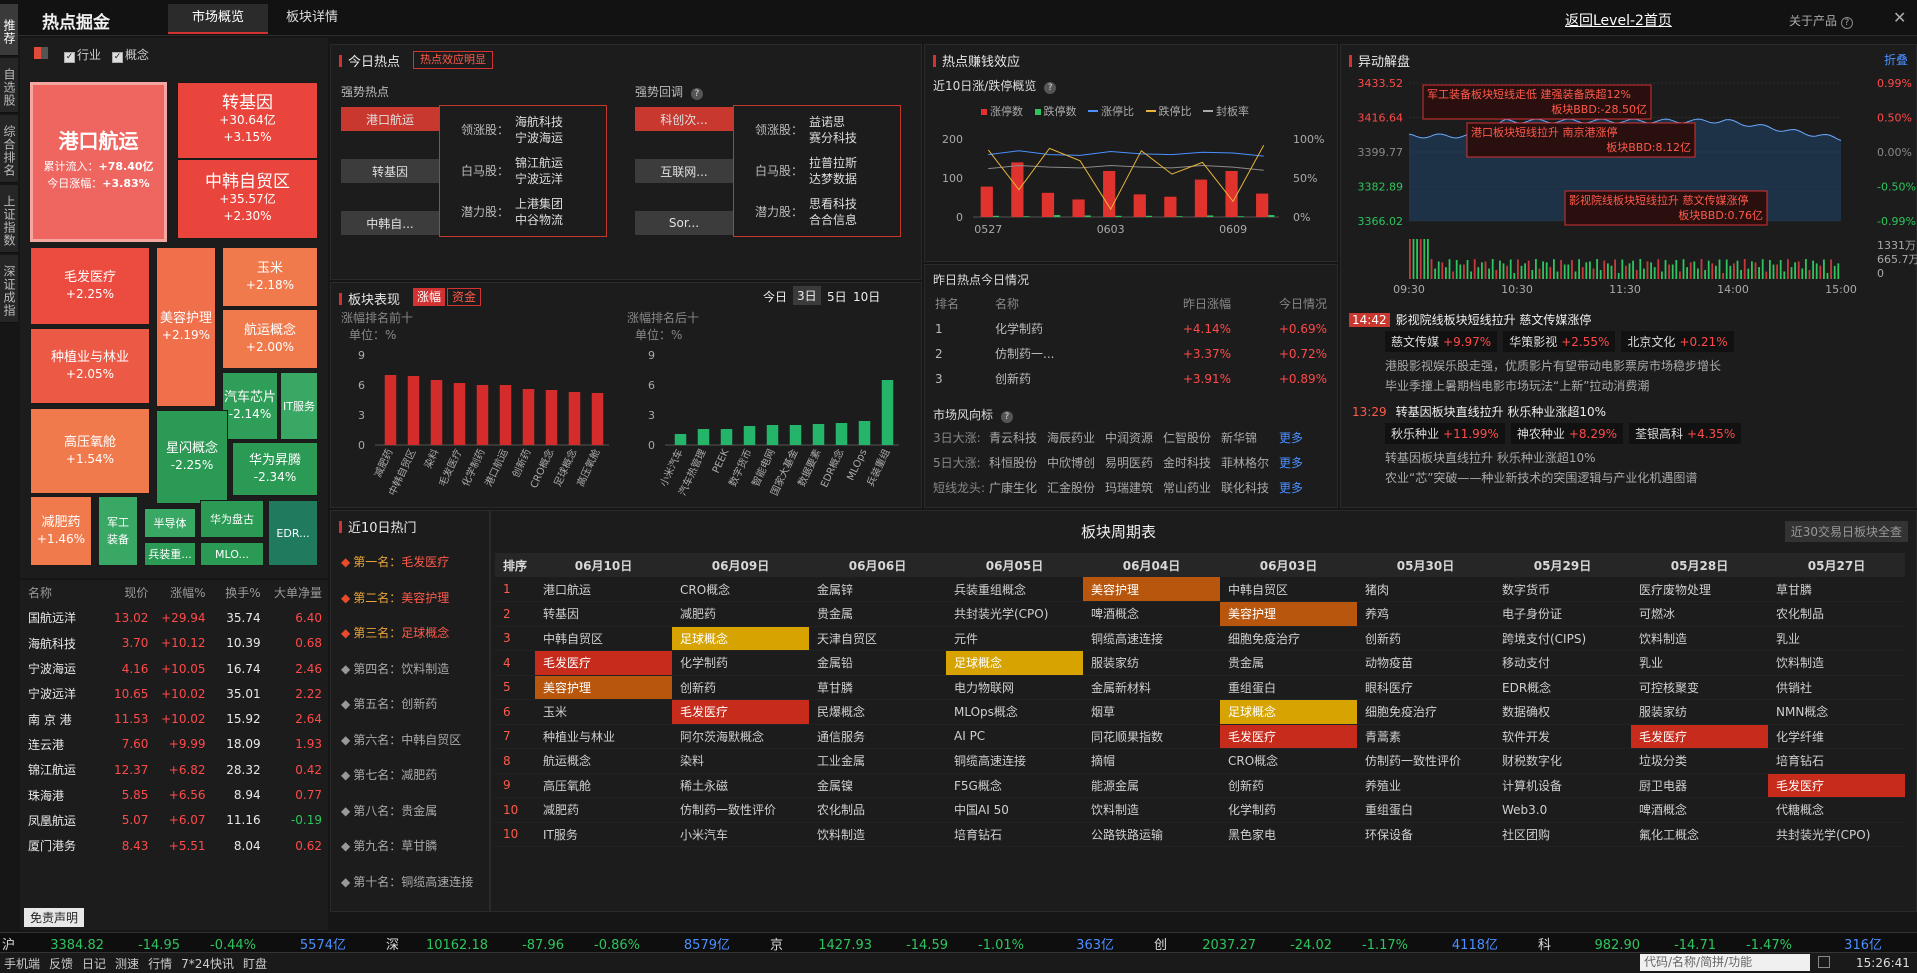  Describe the element at coordinates (90, 451) in the screenshot. I see `heatmap-tile: 高压氧舱 +1.54%` at that location.